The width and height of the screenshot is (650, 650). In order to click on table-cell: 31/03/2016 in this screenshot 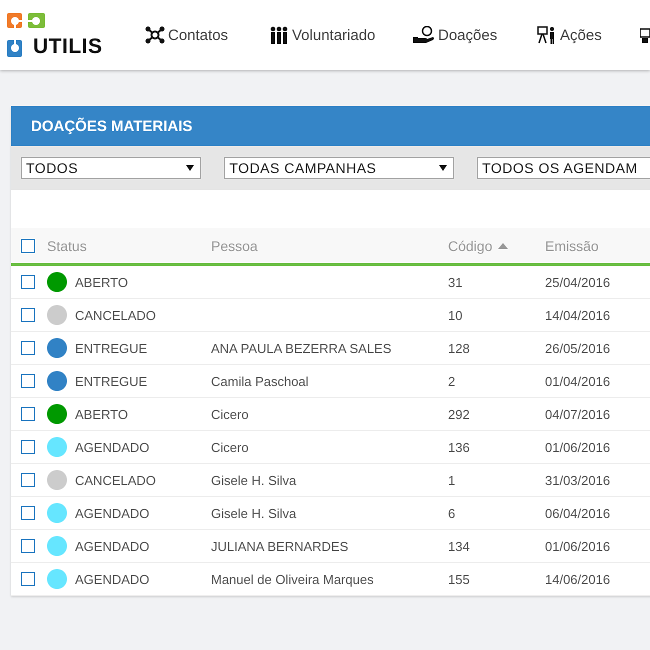, I will do `click(577, 480)`.